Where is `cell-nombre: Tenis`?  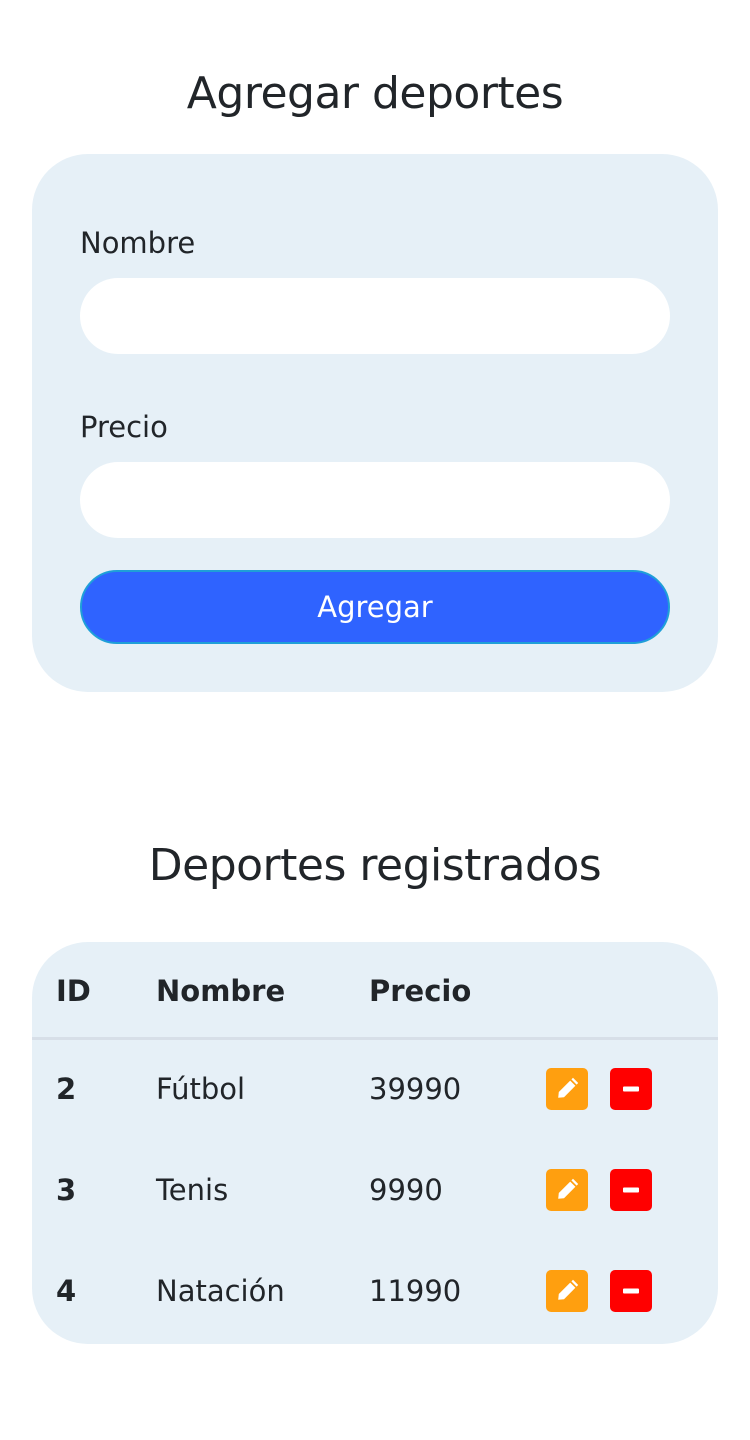
cell-nombre: Tenis is located at coordinates (192, 1190).